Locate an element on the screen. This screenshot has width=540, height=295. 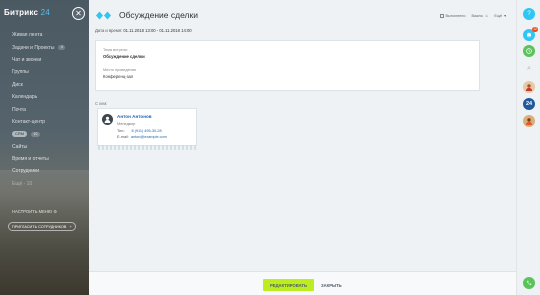
bitrix-logo: Битрикс 24 is located at coordinates (27, 12).